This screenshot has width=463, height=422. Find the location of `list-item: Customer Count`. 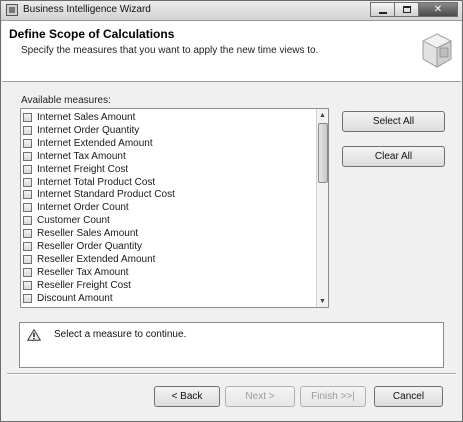

list-item: Customer Count is located at coordinates (66, 220).